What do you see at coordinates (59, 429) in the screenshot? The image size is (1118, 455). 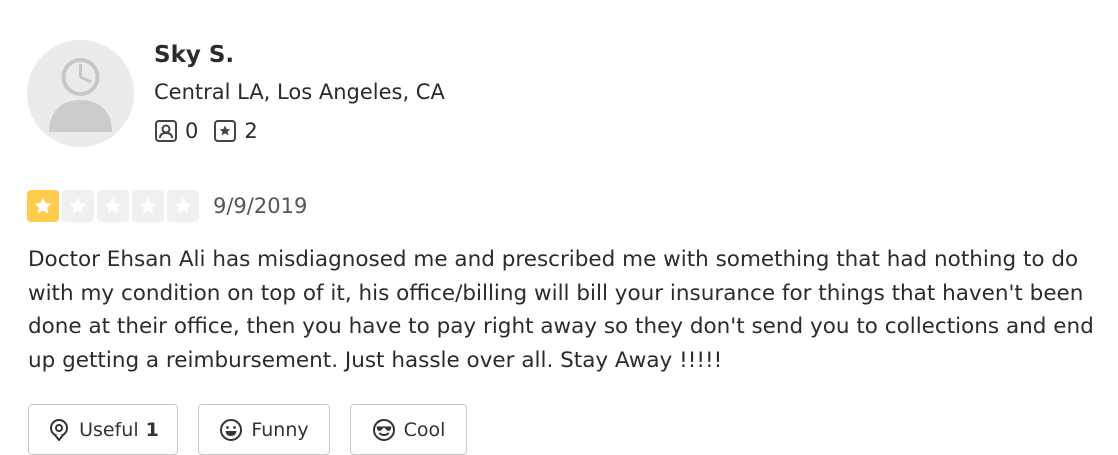 I see `lightbulb-icon` at bounding box center [59, 429].